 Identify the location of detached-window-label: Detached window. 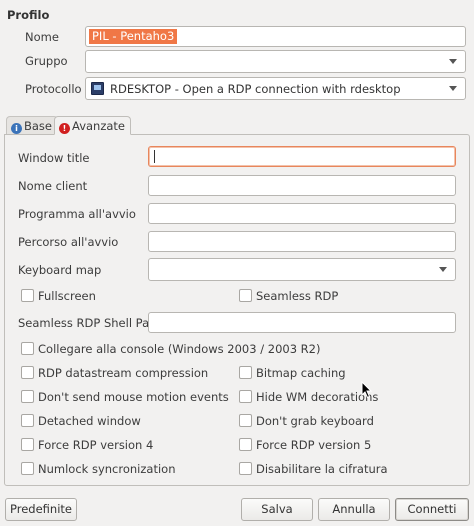
(89, 421).